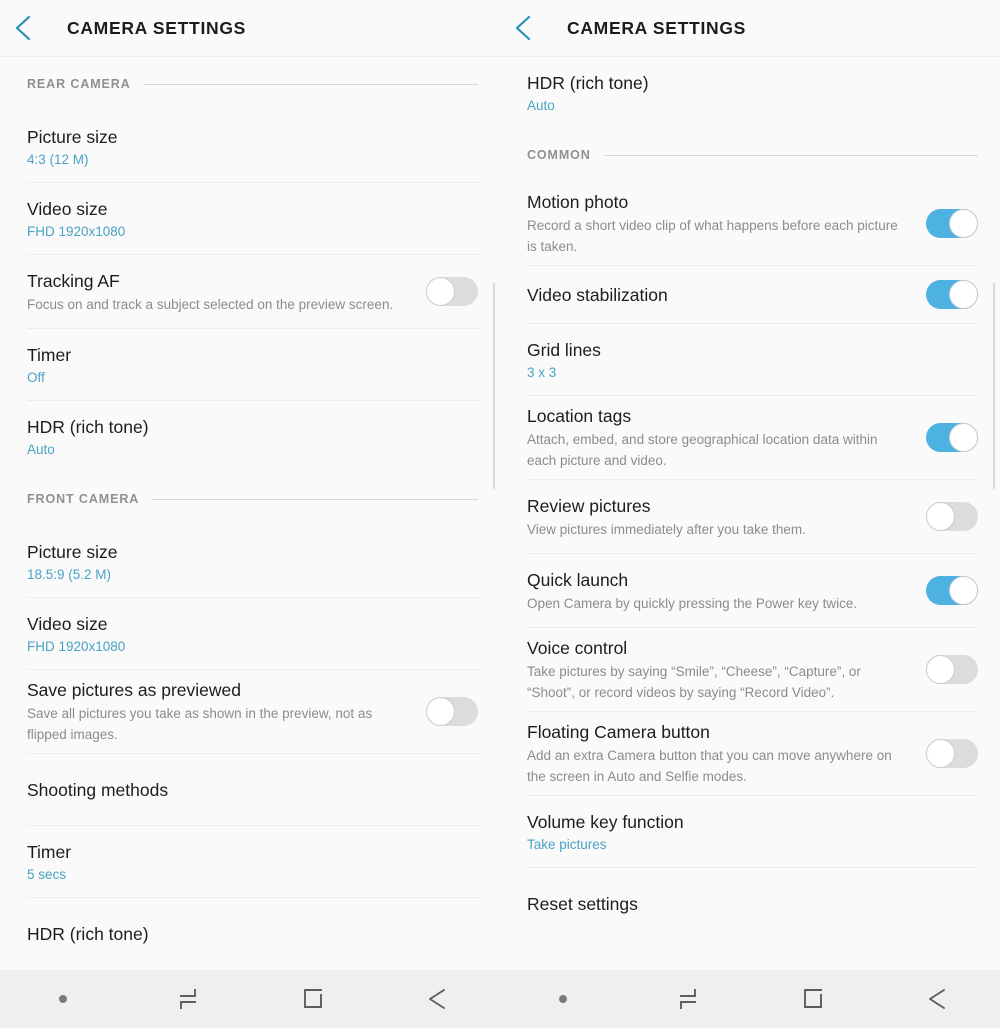  I want to click on settings-row-title: Save pictures as previewed, so click(134, 690).